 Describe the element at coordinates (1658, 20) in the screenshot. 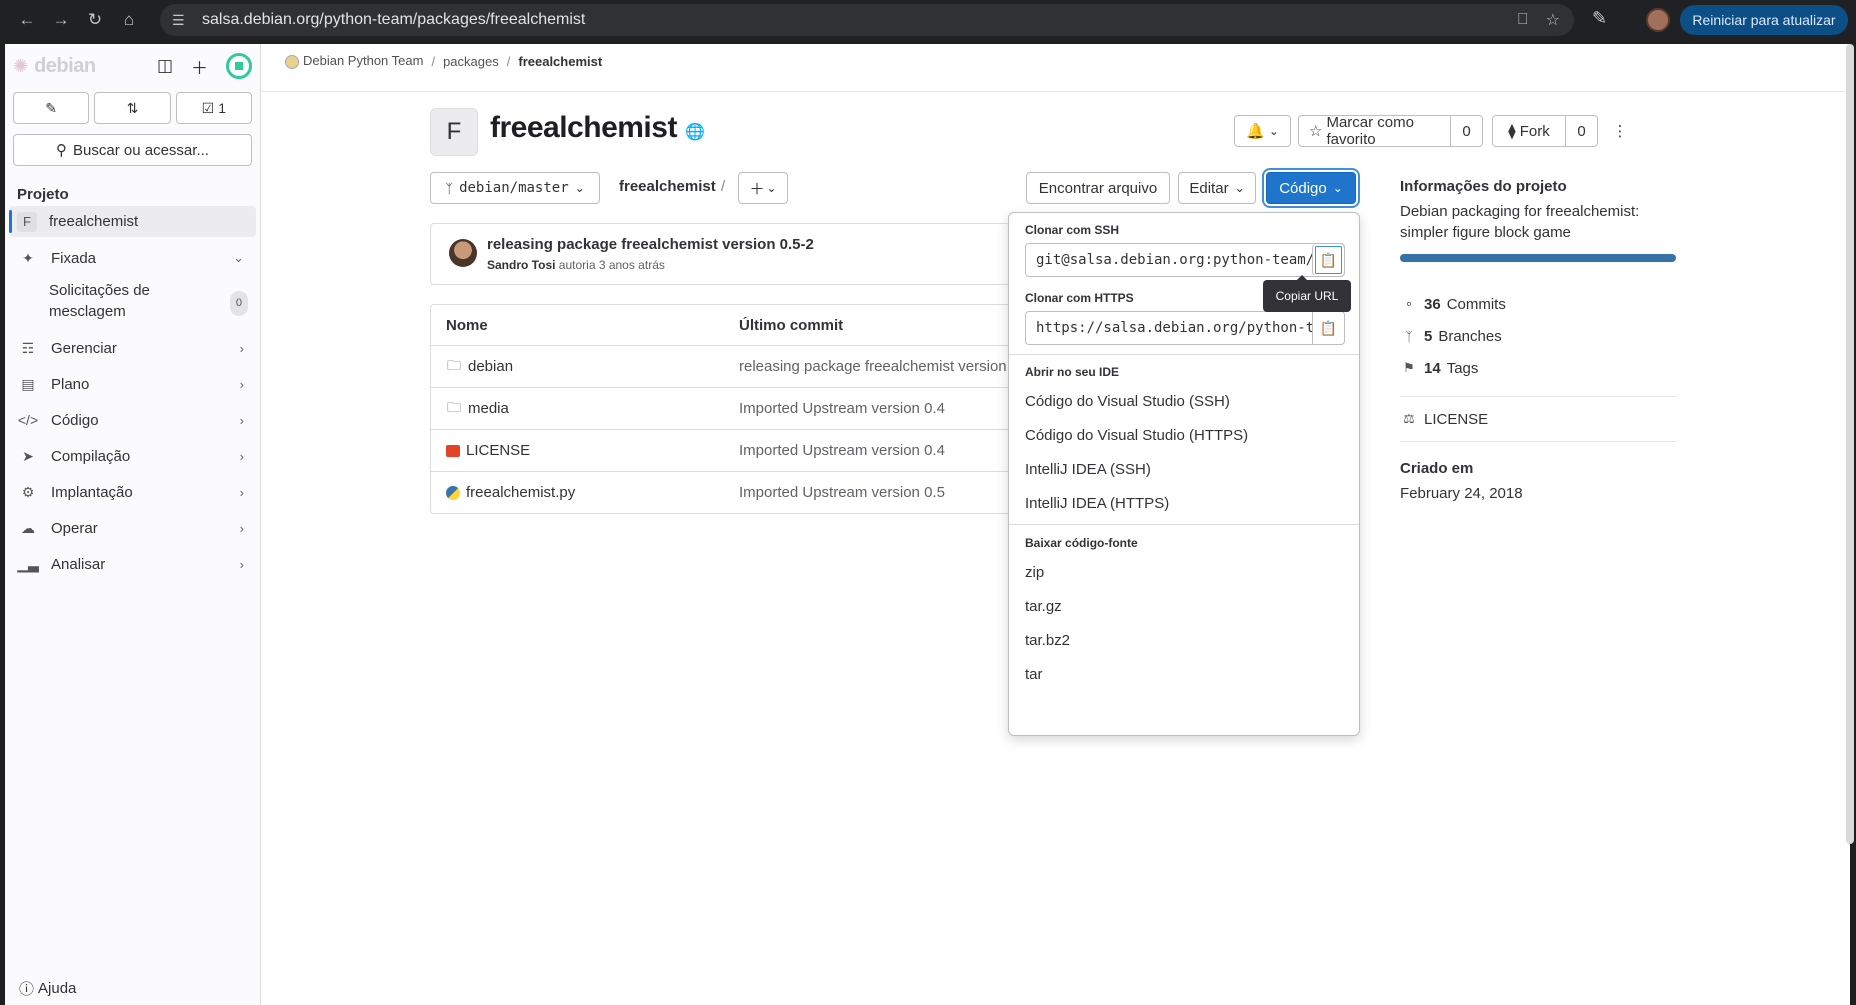

I see `profile-avatar` at that location.